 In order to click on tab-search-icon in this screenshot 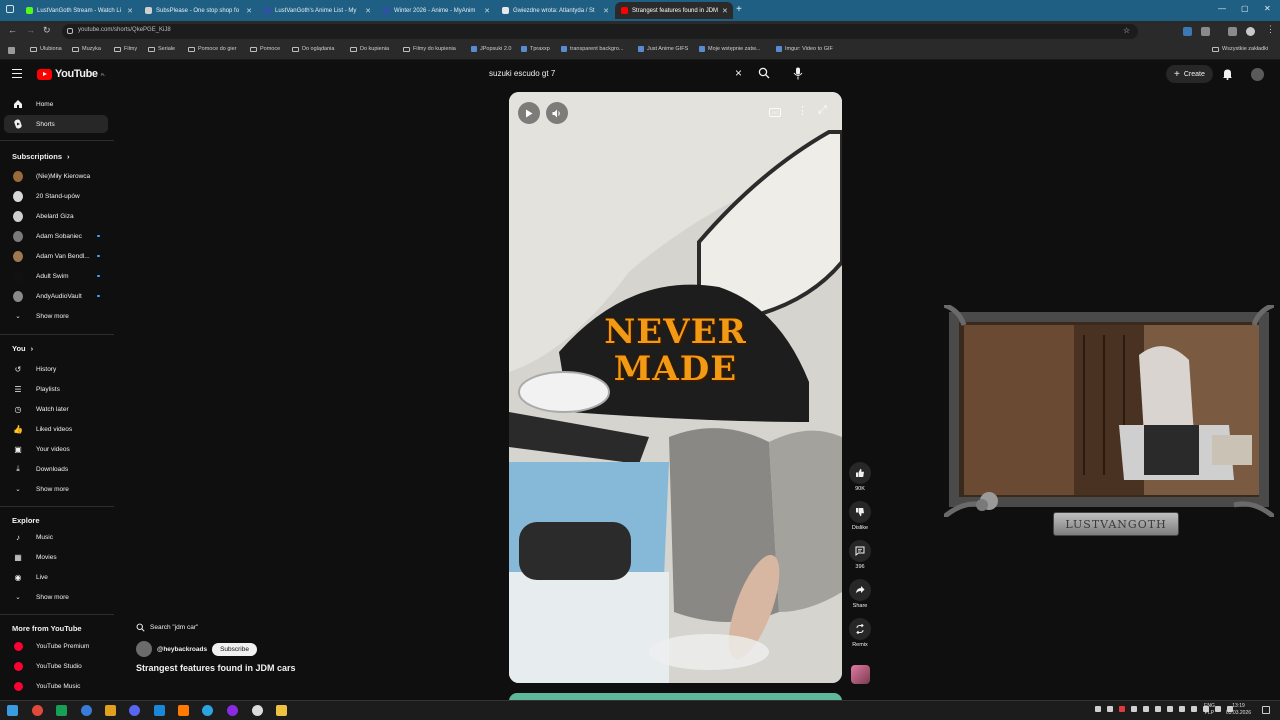, I will do `click(10, 9)`.